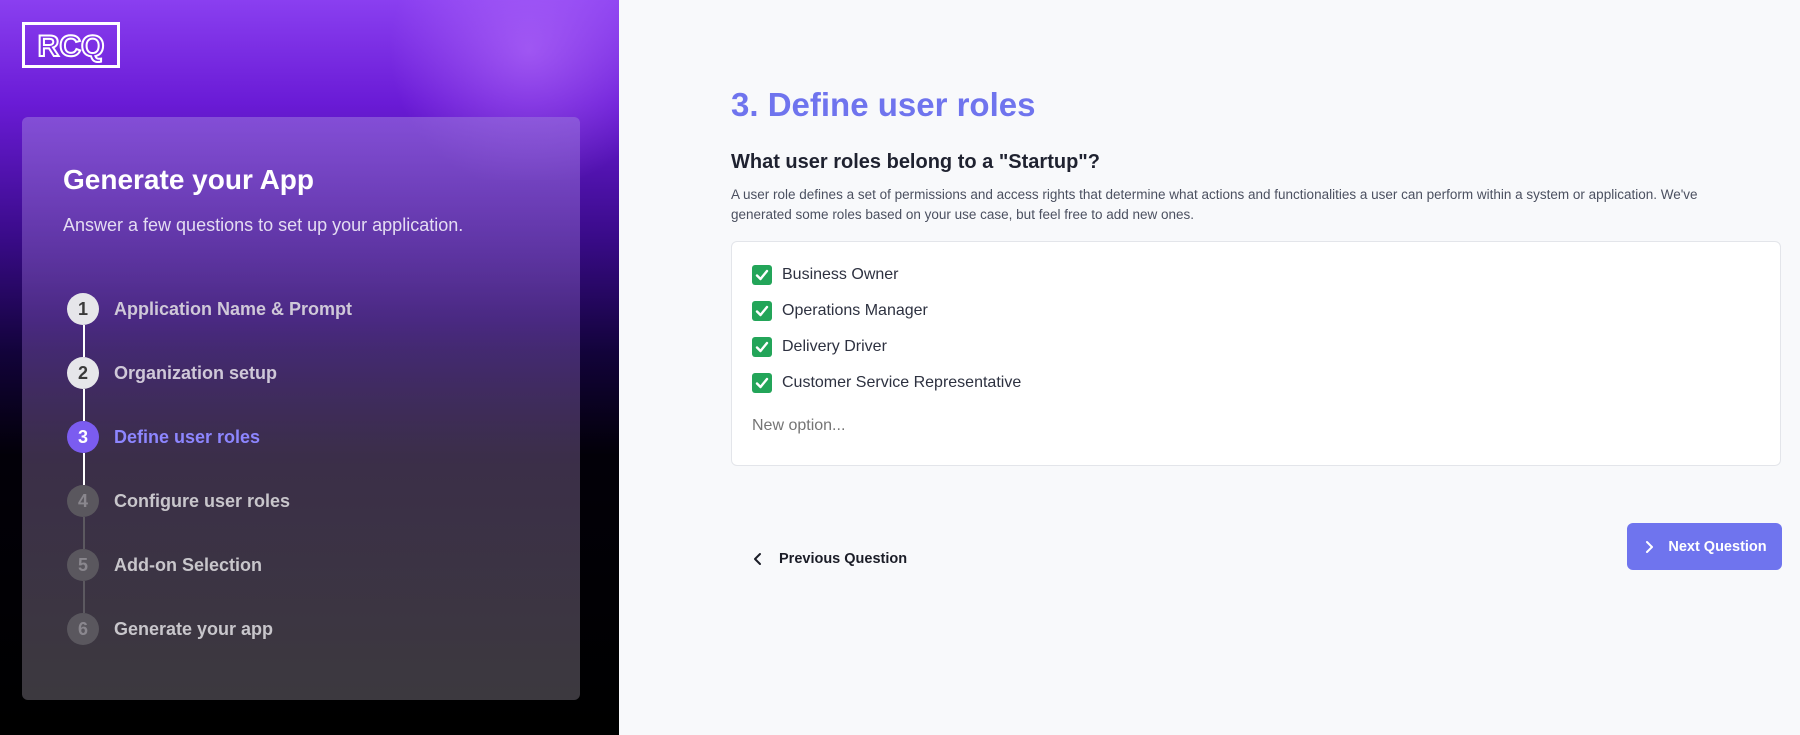 This screenshot has width=1800, height=735. I want to click on step-label: Configure user roles, so click(202, 500).